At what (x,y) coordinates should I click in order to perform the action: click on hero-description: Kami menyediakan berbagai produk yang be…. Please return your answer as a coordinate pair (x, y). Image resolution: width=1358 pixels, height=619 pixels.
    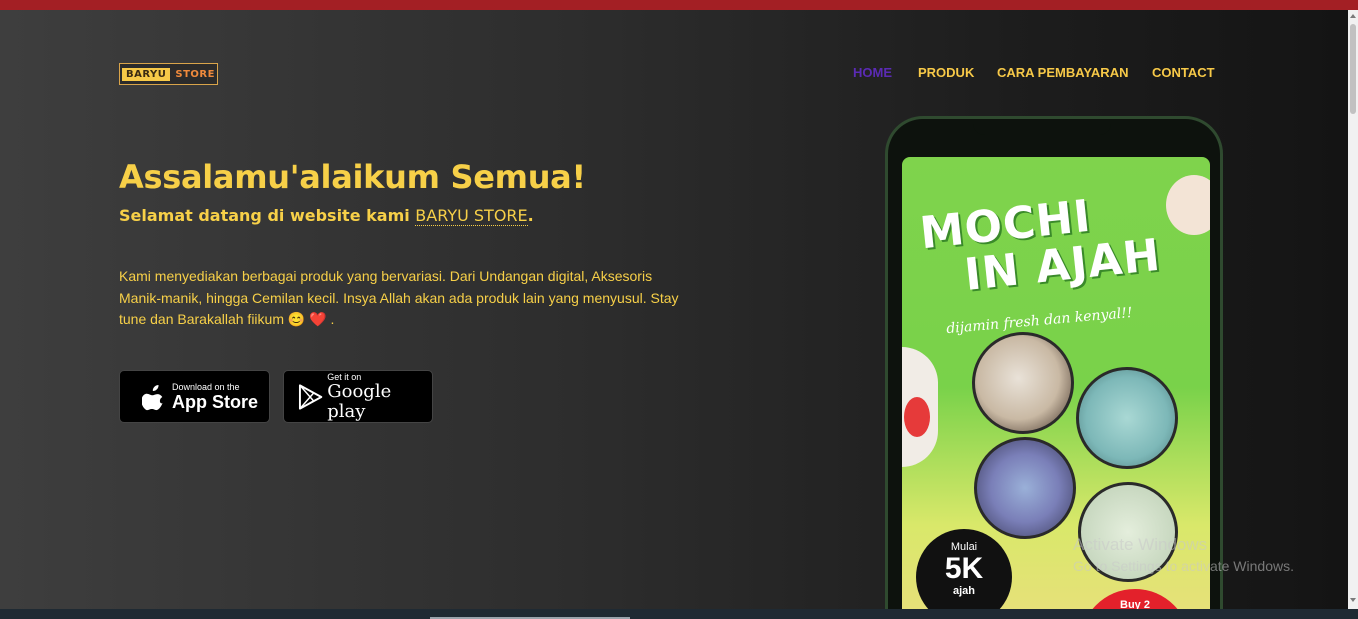
    Looking at the image, I should click on (399, 297).